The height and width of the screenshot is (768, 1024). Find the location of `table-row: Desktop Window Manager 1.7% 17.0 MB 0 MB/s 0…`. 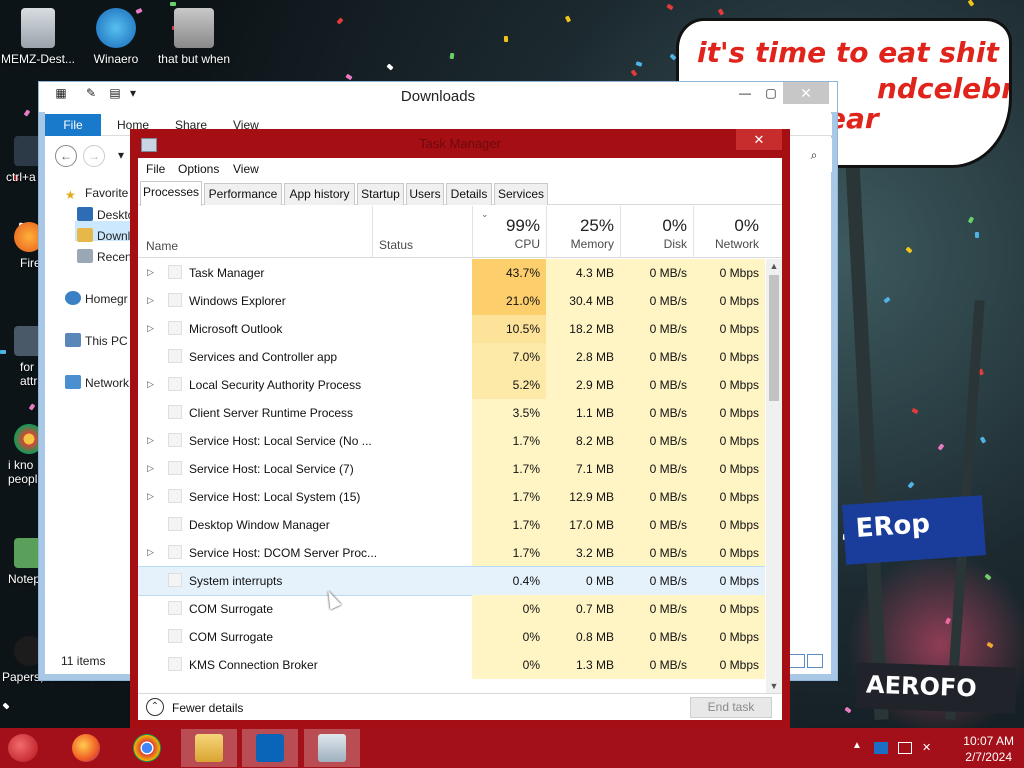

table-row: Desktop Window Manager 1.7% 17.0 MB 0 MB/s 0… is located at coordinates (451, 525).